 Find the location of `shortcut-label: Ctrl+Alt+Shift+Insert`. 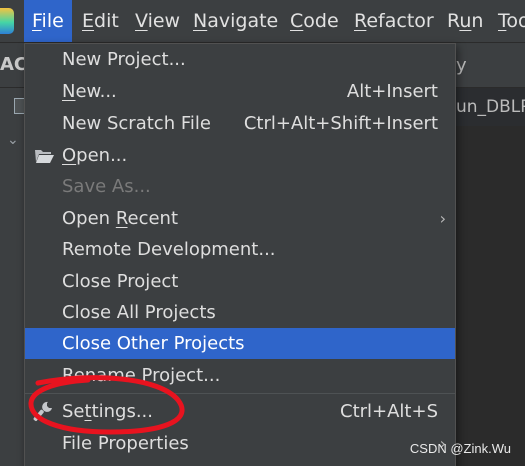

shortcut-label: Ctrl+Alt+Shift+Insert is located at coordinates (340, 123).